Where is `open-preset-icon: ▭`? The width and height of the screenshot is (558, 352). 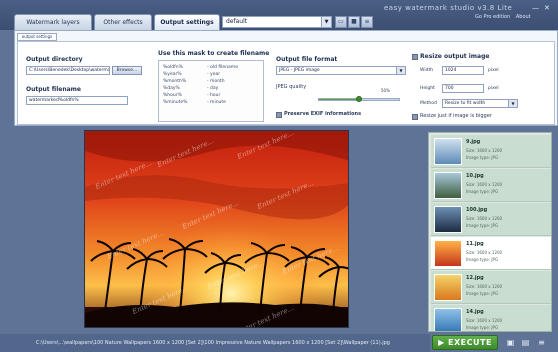 open-preset-icon: ▭ is located at coordinates (341, 22).